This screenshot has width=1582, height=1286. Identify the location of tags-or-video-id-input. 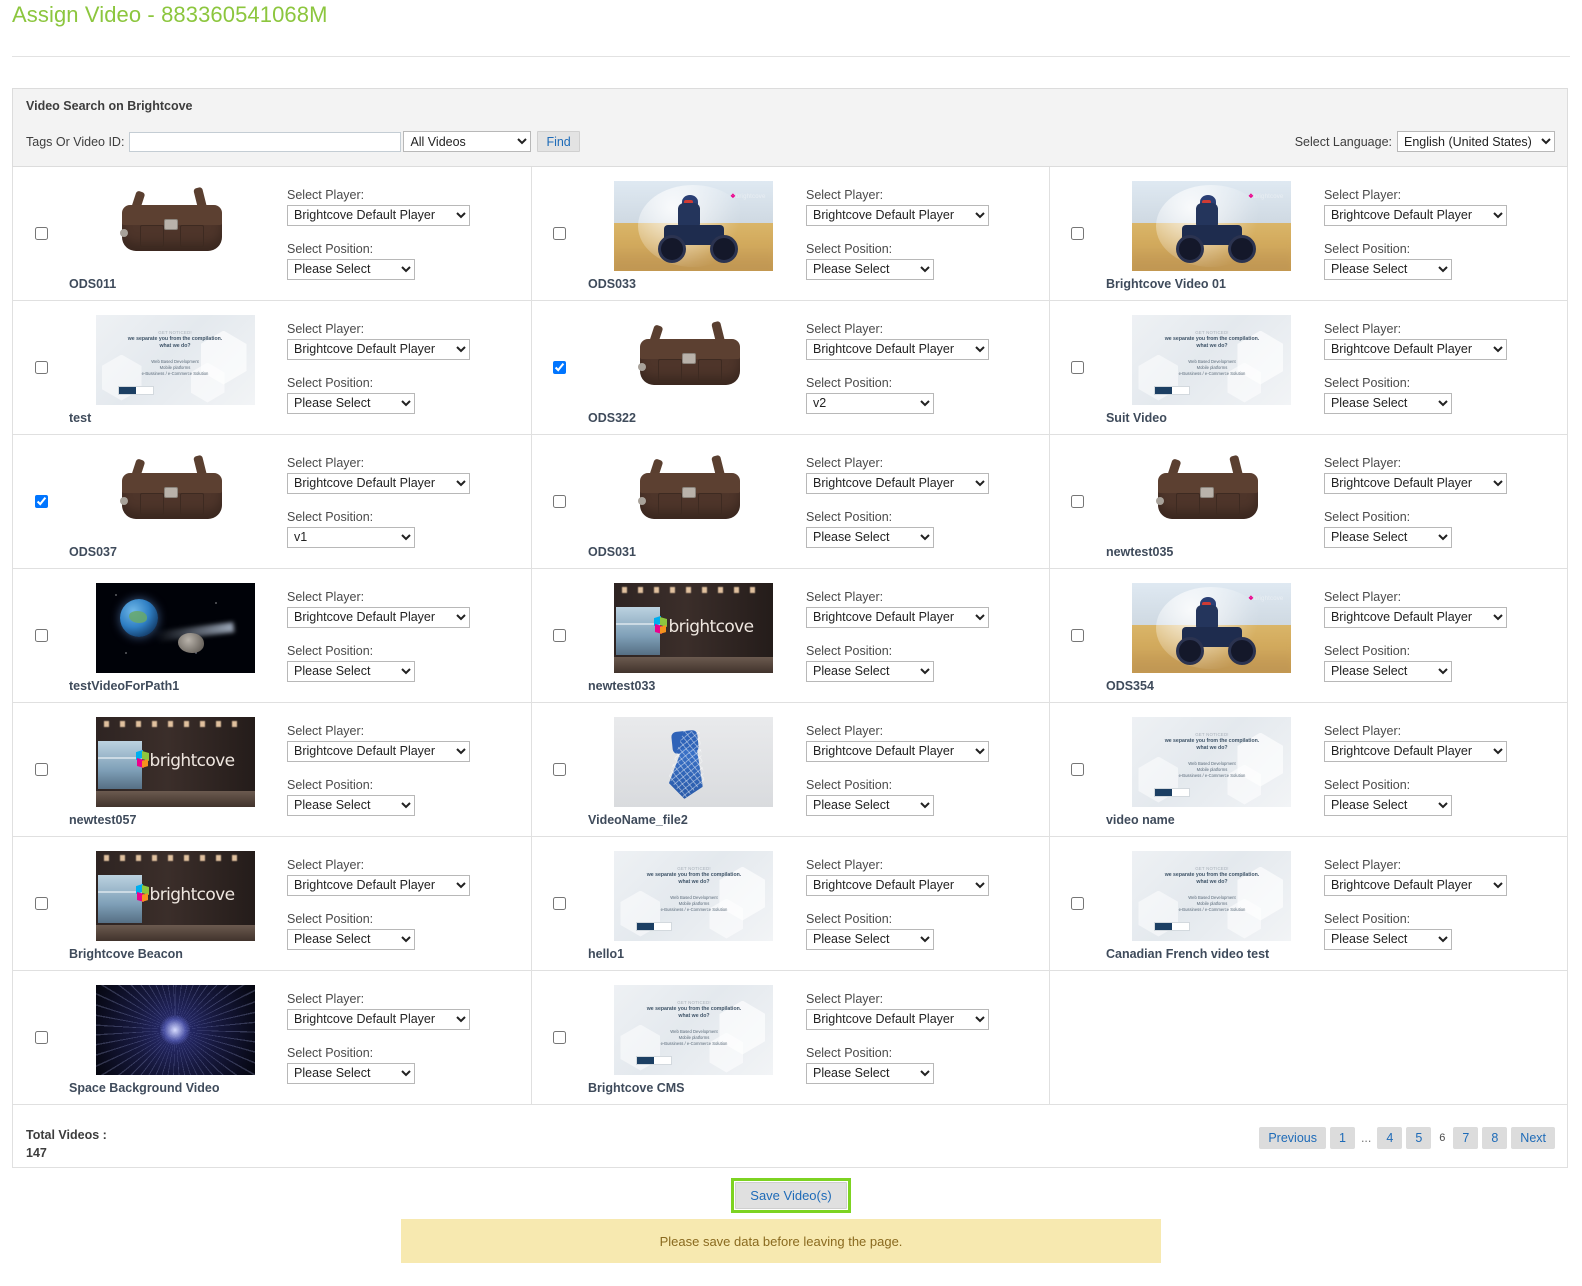
(265, 141).